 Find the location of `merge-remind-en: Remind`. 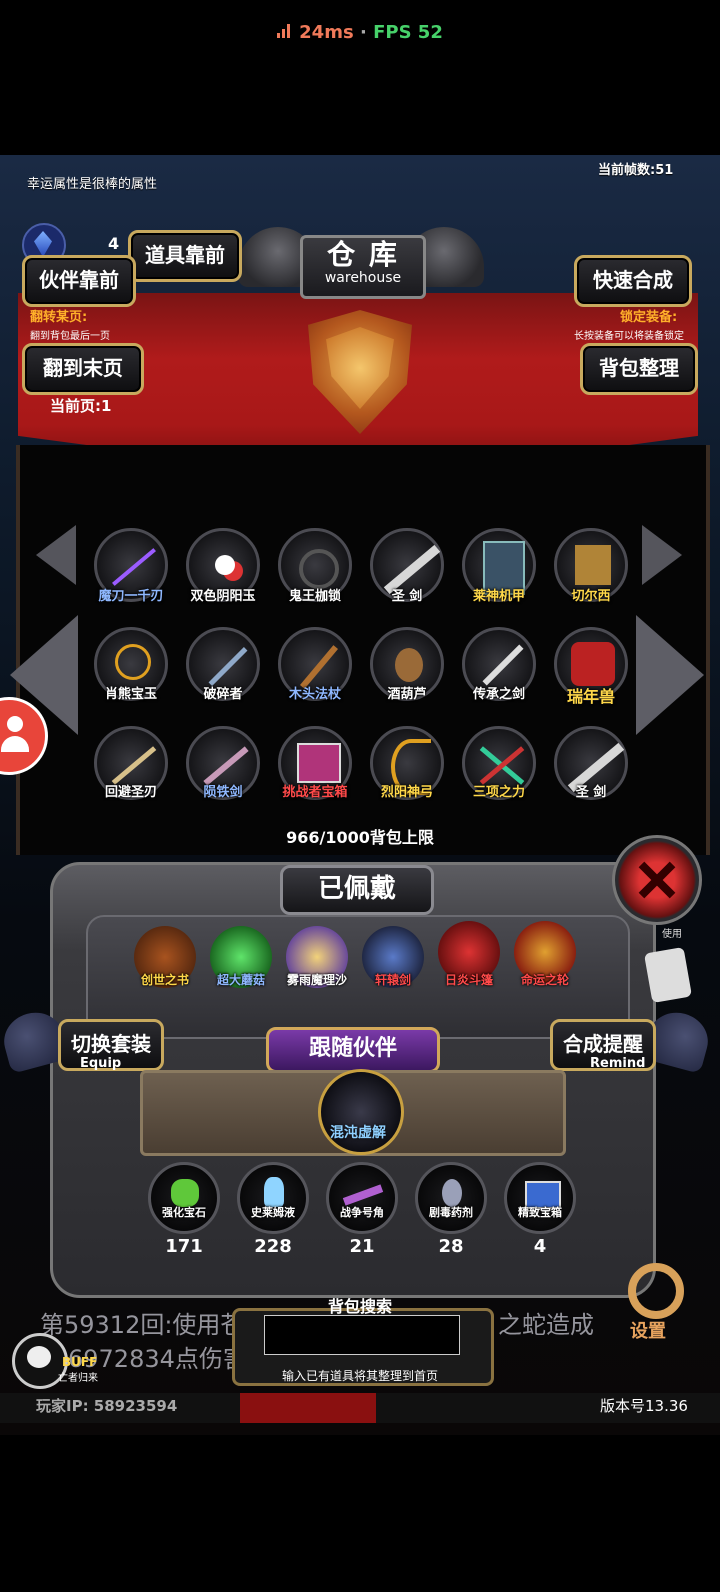

merge-remind-en: Remind is located at coordinates (618, 1063).